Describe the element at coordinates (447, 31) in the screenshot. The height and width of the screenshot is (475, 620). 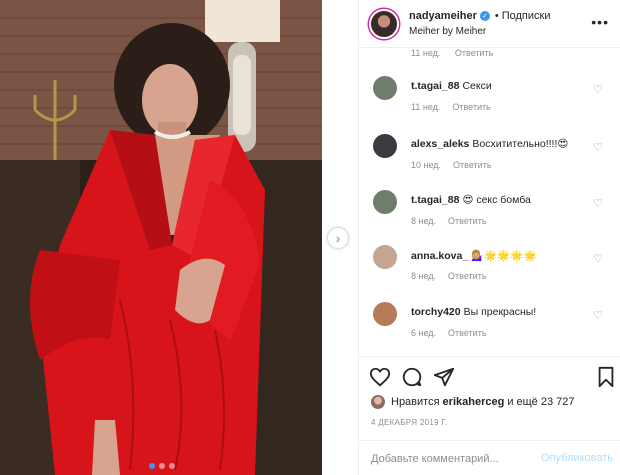
I see `author-subtitle: Meiher by Meiher` at that location.